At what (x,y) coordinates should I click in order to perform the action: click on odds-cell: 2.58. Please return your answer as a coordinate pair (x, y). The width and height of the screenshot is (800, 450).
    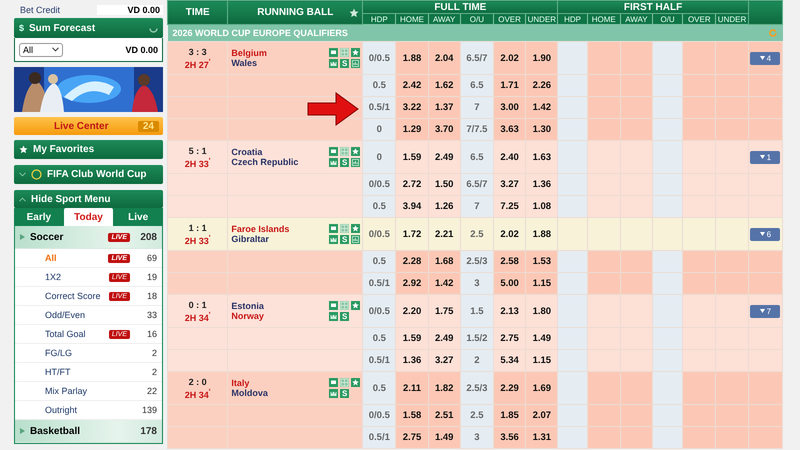
    Looking at the image, I should click on (510, 261).